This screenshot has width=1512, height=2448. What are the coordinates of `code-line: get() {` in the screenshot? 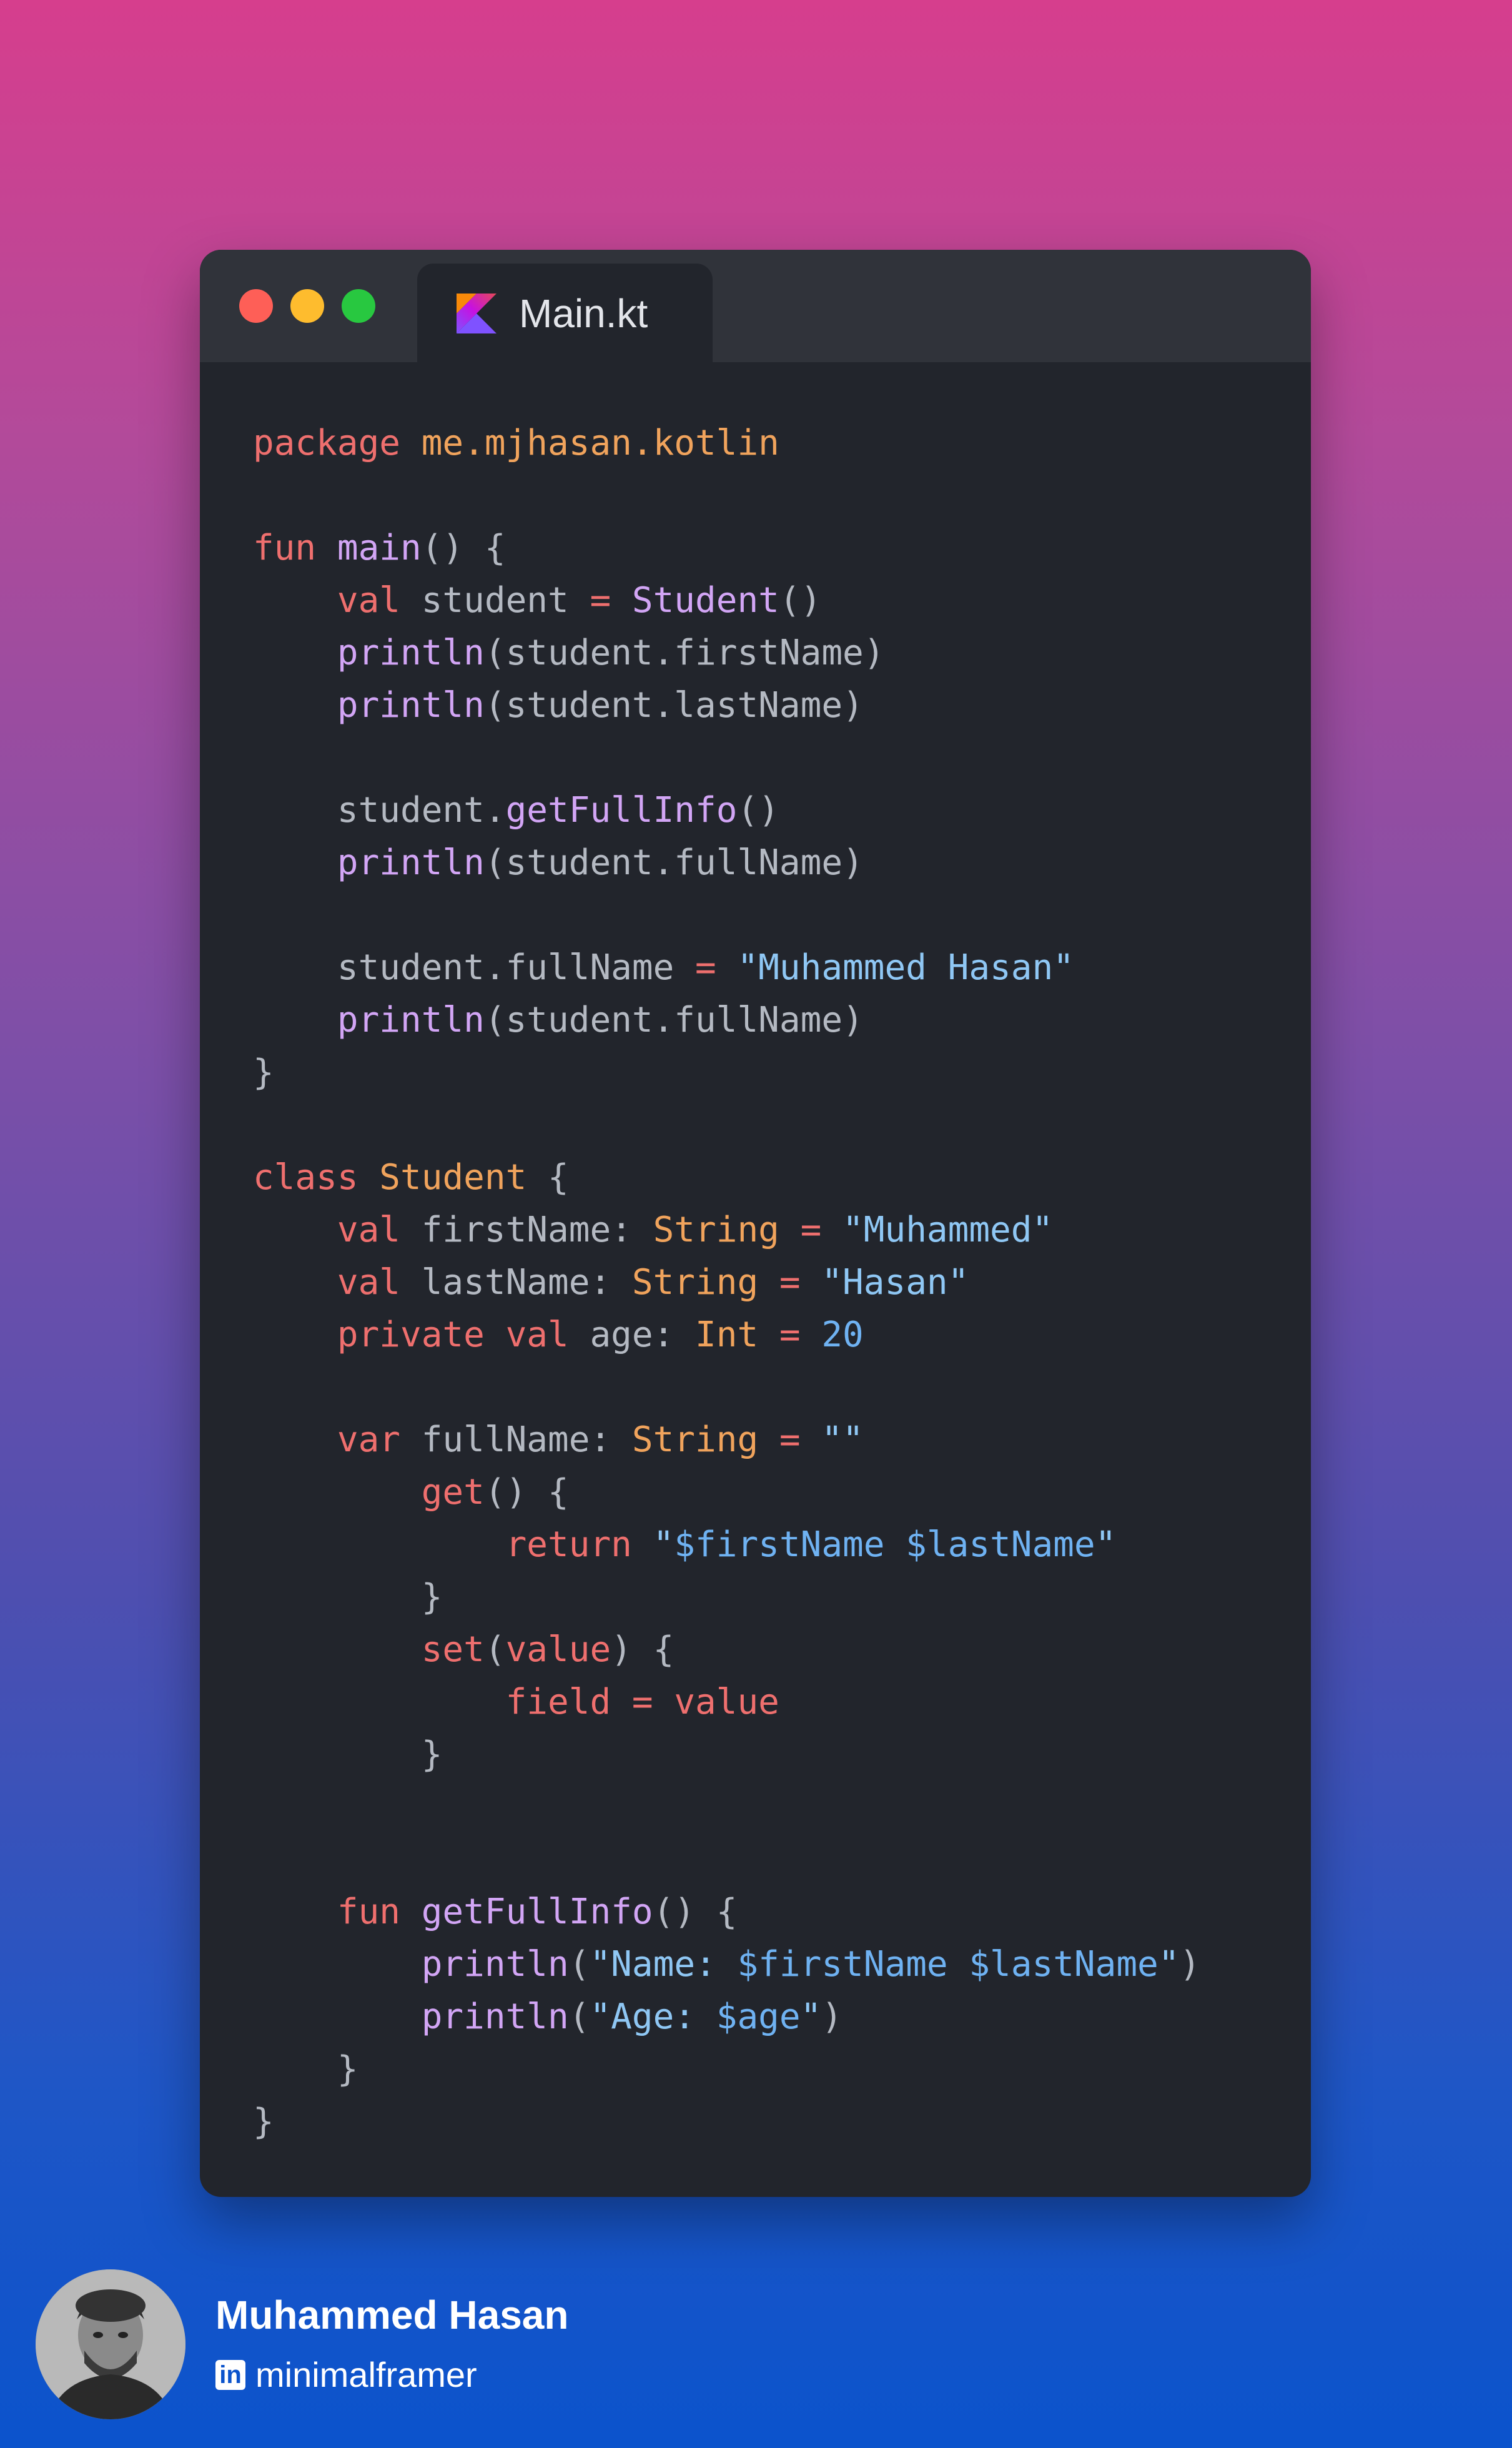 It's located at (726, 1493).